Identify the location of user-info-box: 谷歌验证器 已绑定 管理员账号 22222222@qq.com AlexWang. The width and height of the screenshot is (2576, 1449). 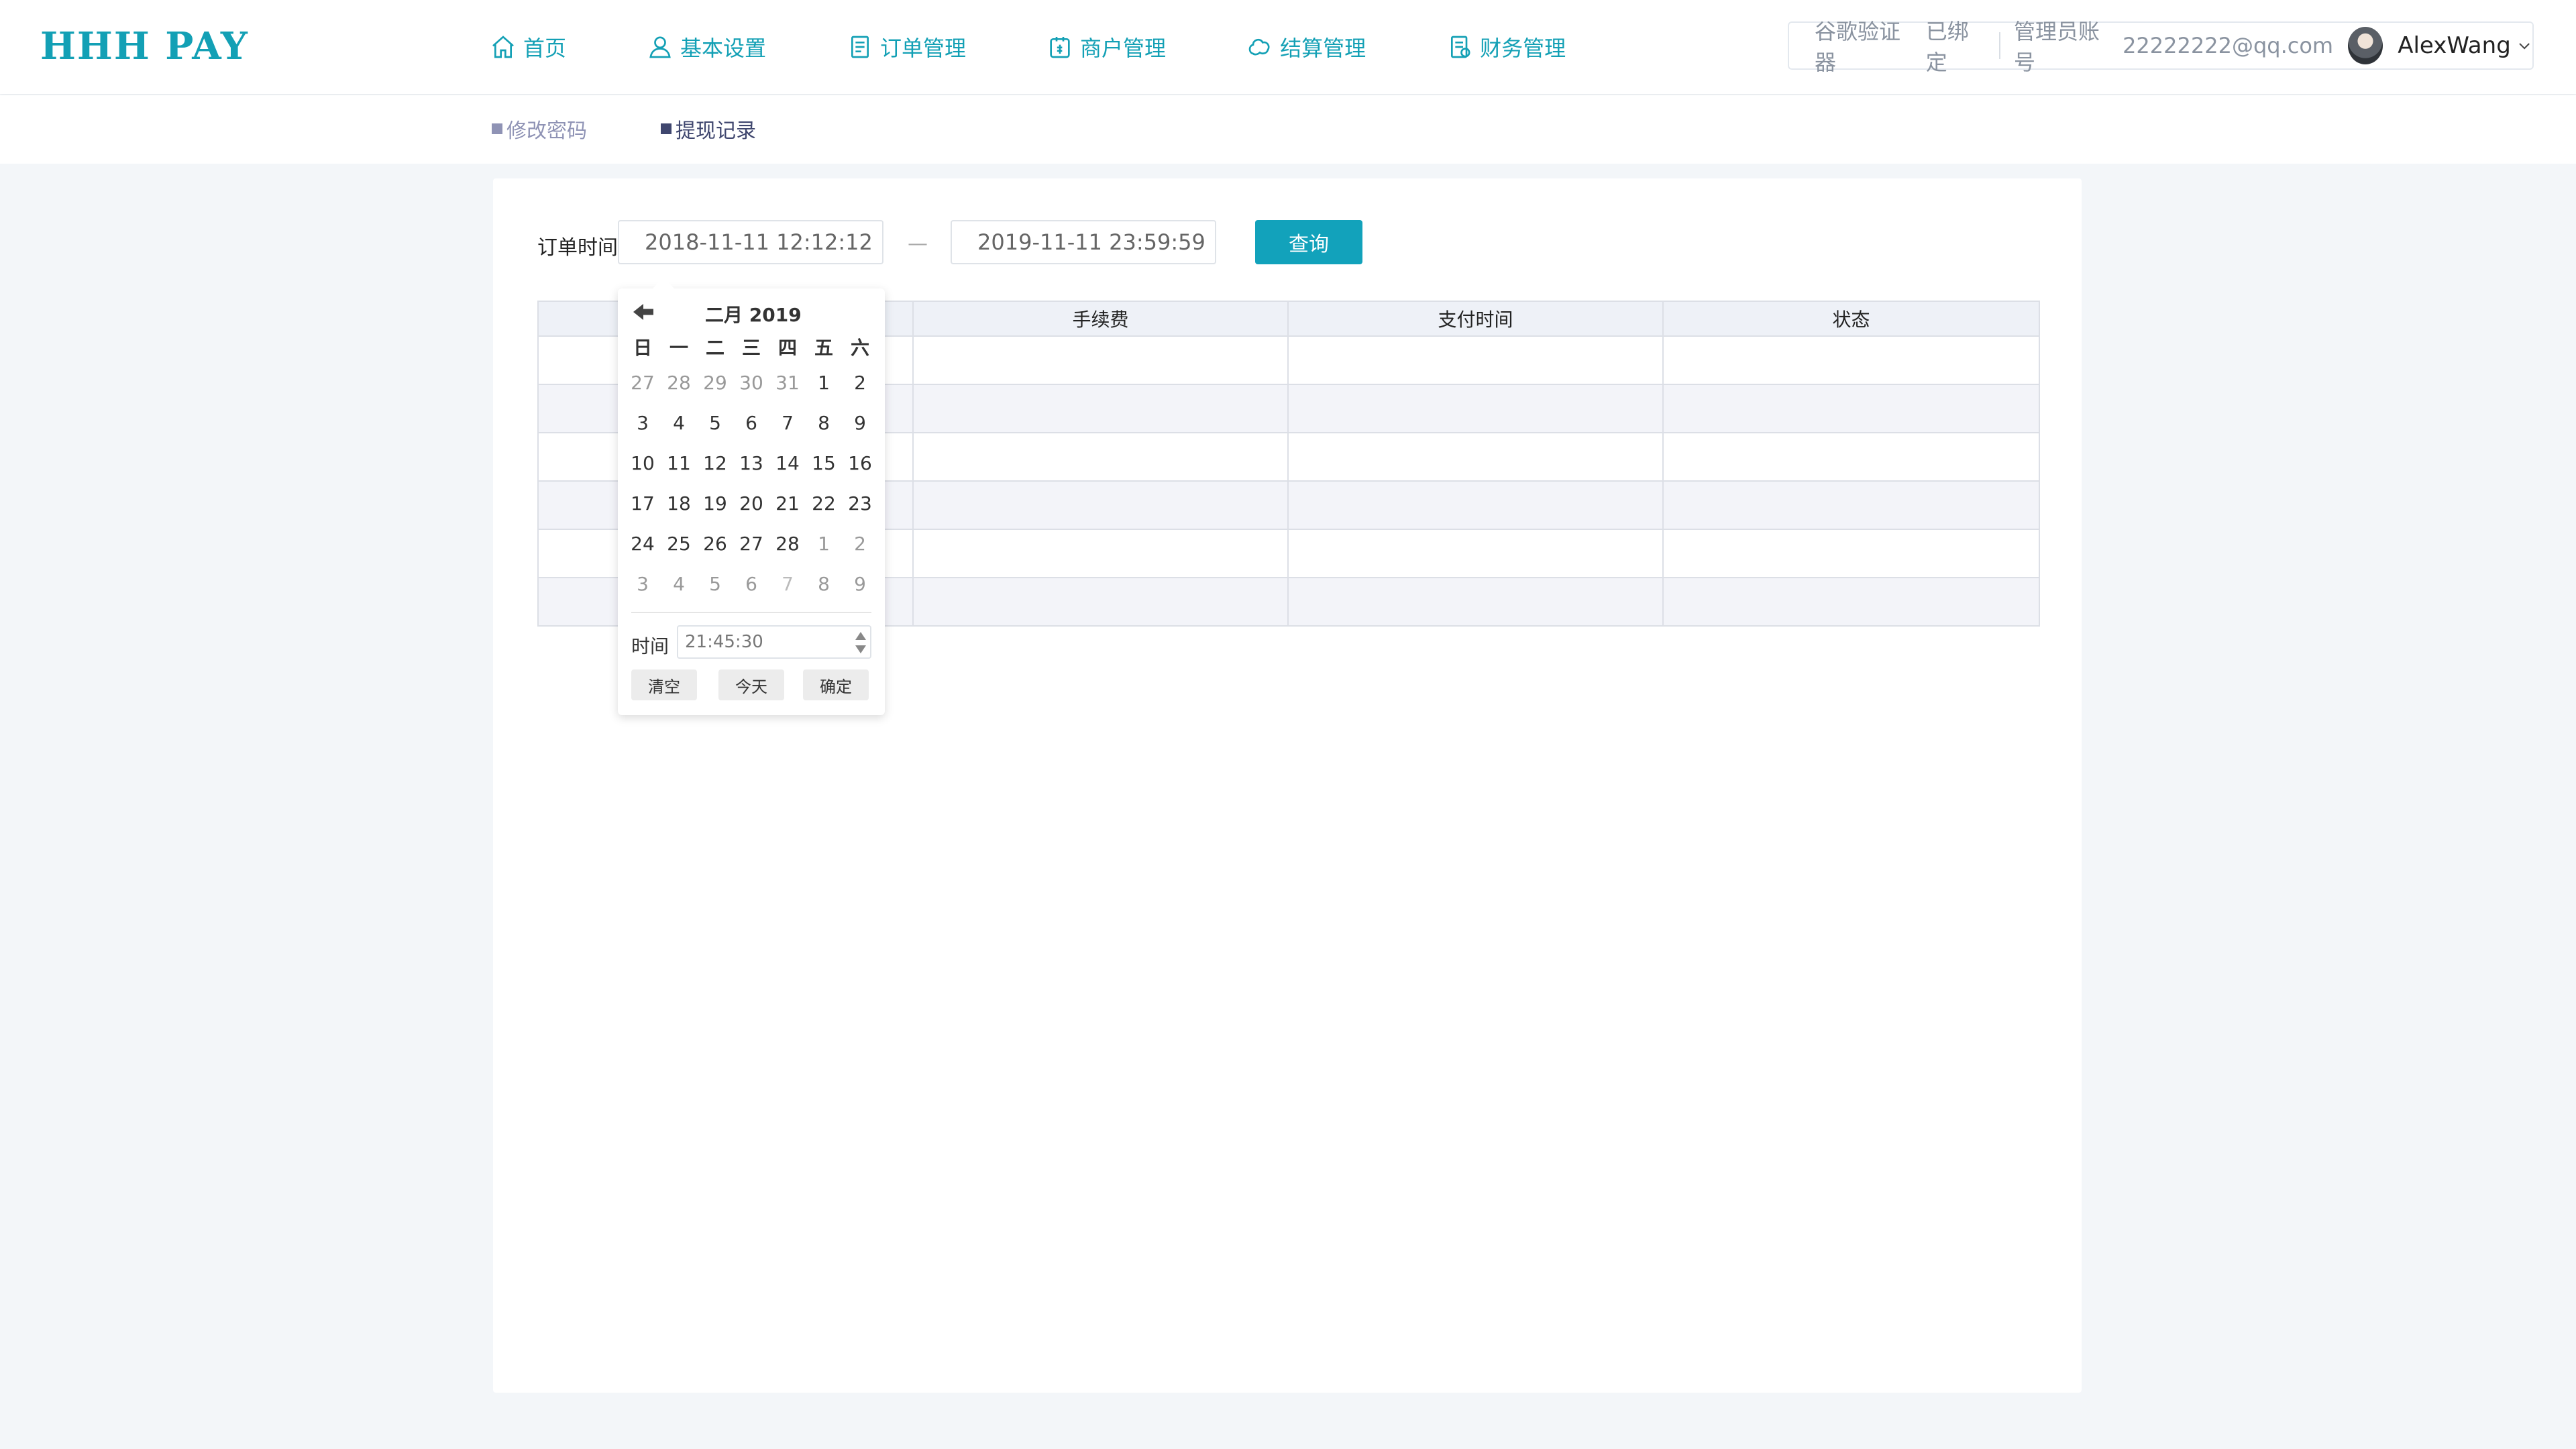
(2161, 47).